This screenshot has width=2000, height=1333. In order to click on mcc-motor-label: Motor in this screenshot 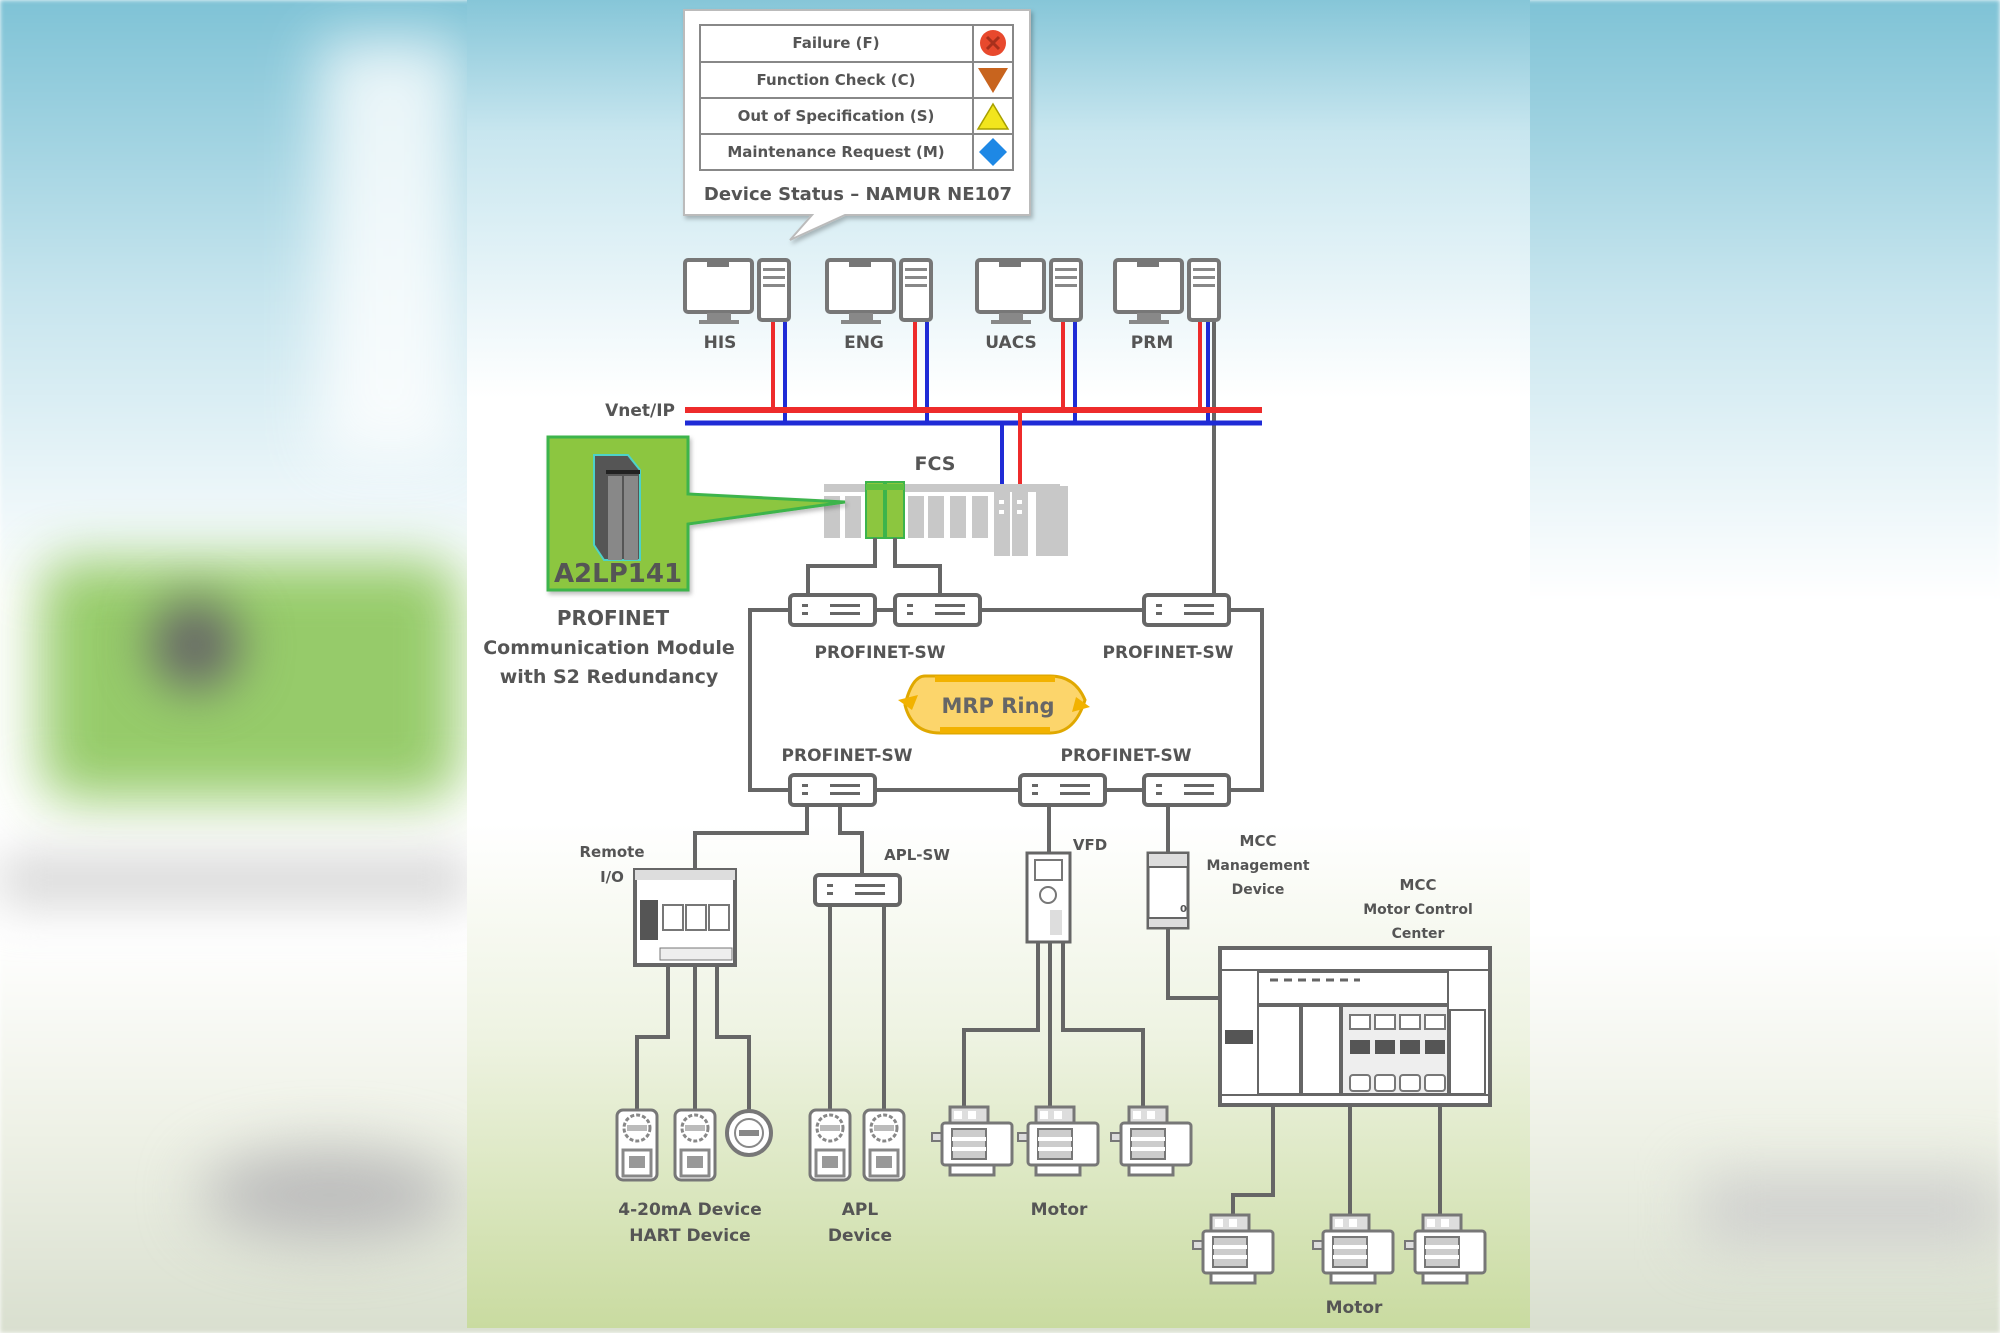, I will do `click(1354, 1308)`.